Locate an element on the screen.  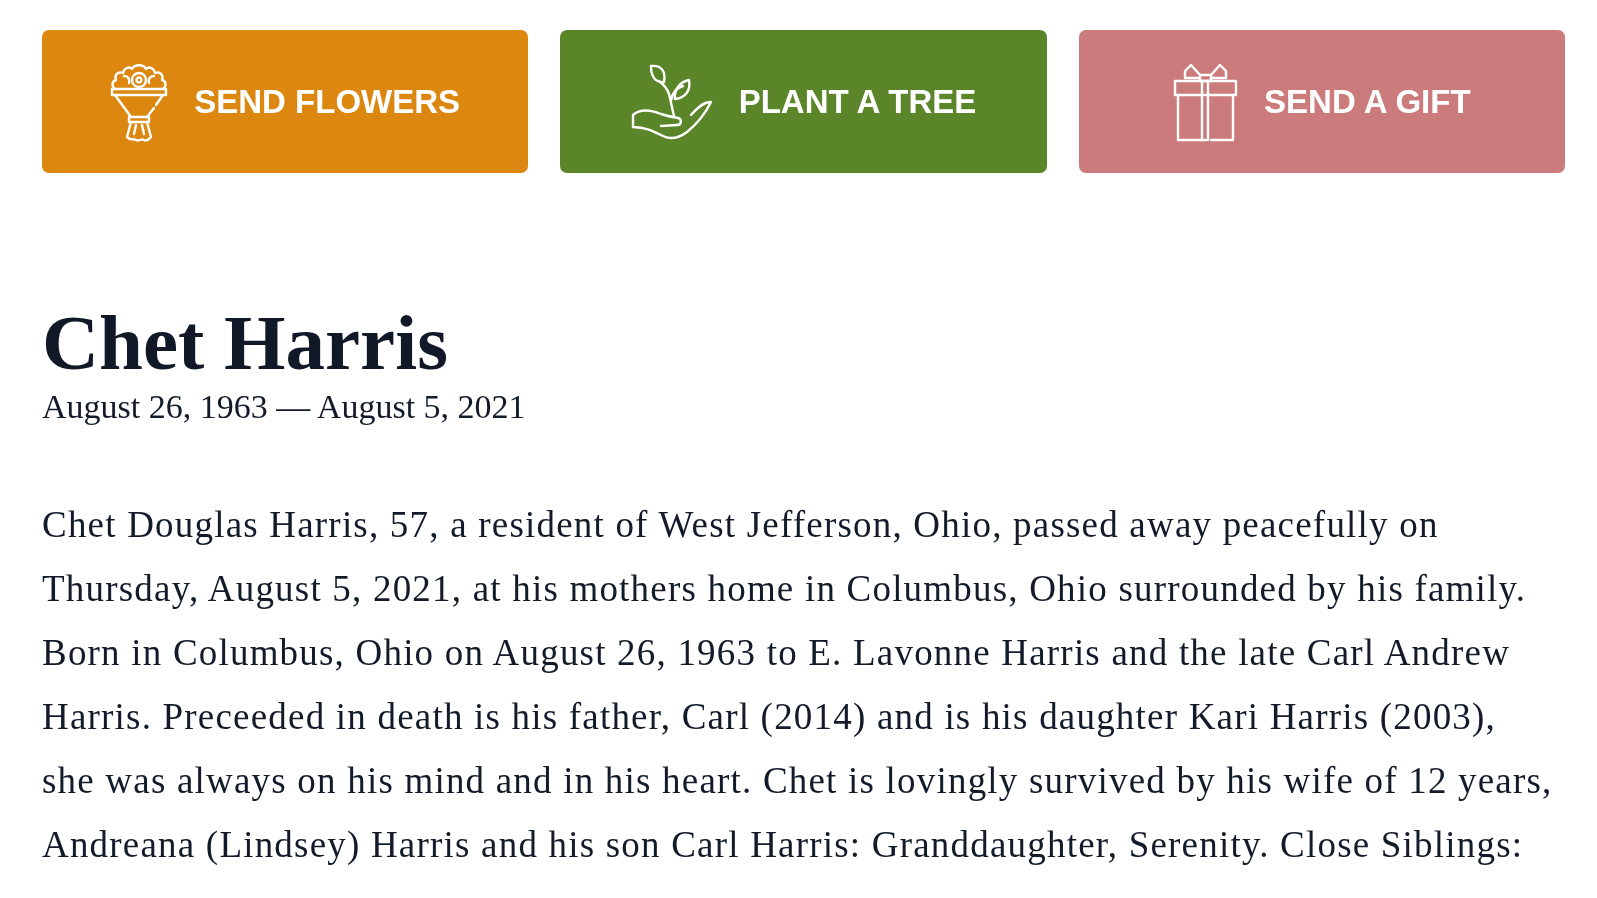
send-gift-button: SEND A GIFT is located at coordinates (1321, 101).